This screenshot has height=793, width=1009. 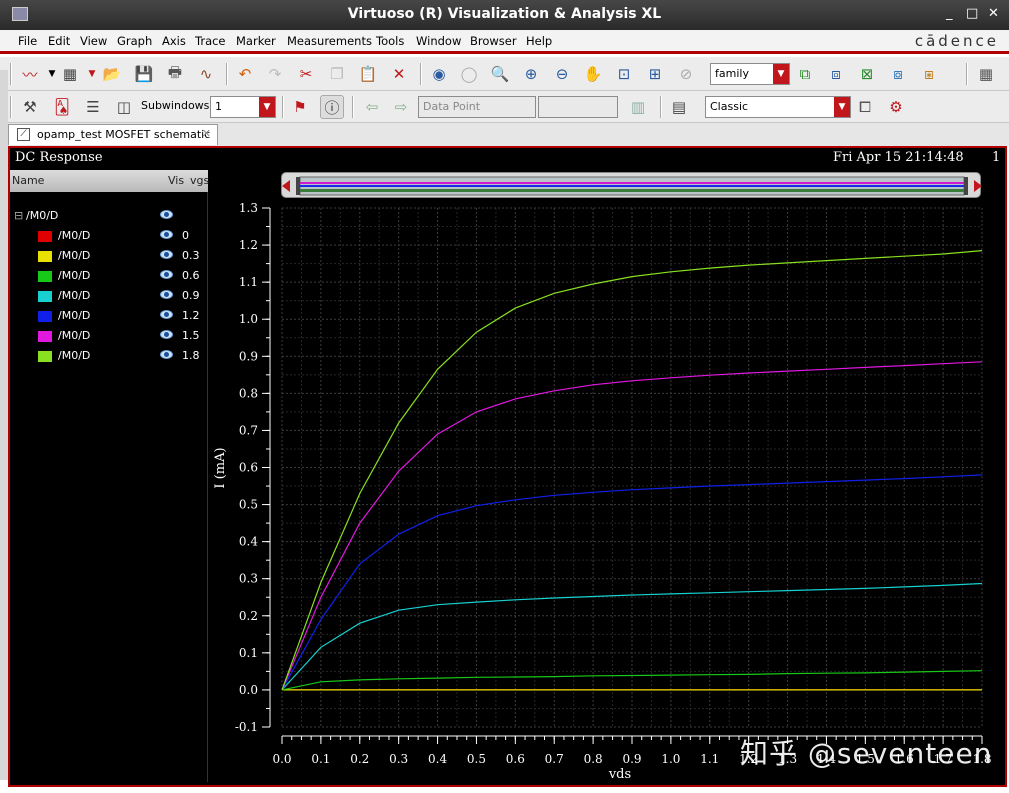 What do you see at coordinates (539, 41) in the screenshot?
I see `menu-help: Help` at bounding box center [539, 41].